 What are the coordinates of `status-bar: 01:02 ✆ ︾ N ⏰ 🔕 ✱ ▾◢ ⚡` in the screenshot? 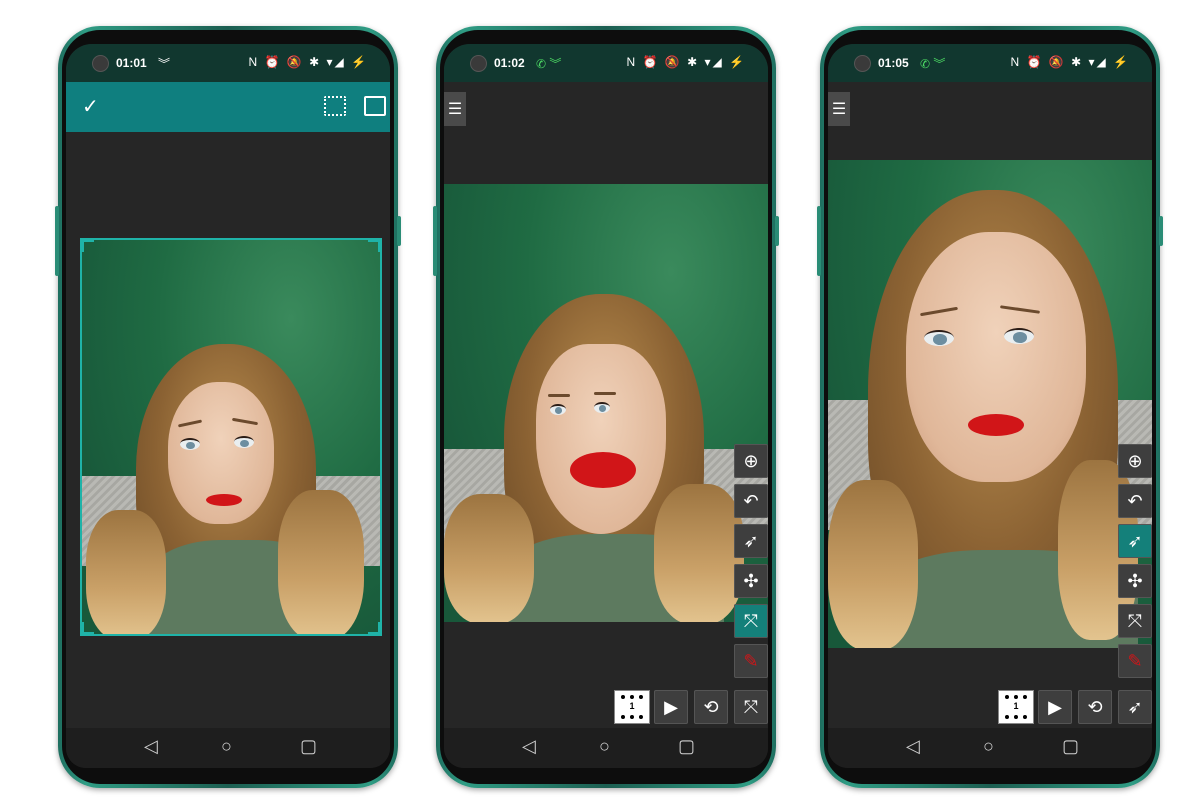 It's located at (606, 63).